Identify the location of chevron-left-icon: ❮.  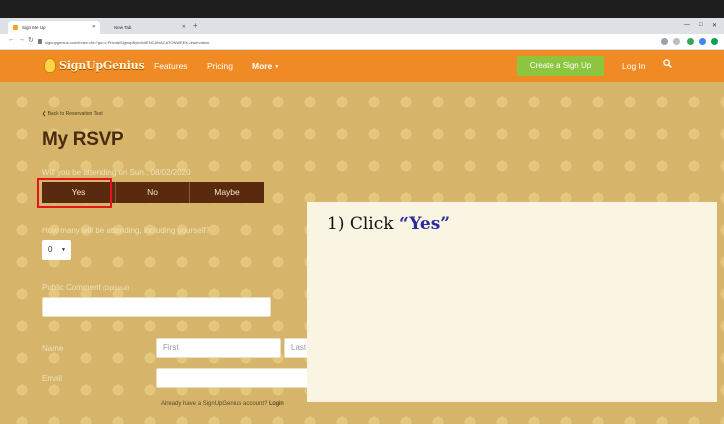
(44, 114).